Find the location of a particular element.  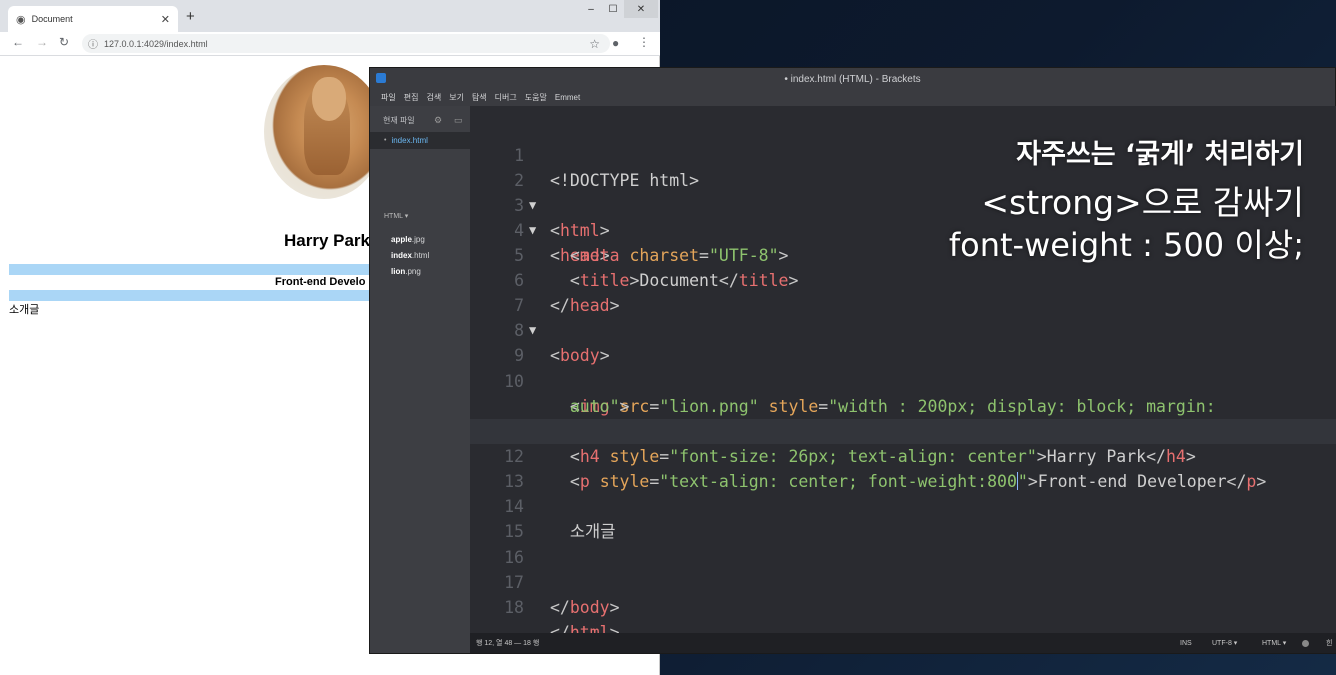

browser-toolbar: ← → ↻ ⓘ 127.0.0.1:4029/index.html ☆ ● ⋮ is located at coordinates (330, 44).